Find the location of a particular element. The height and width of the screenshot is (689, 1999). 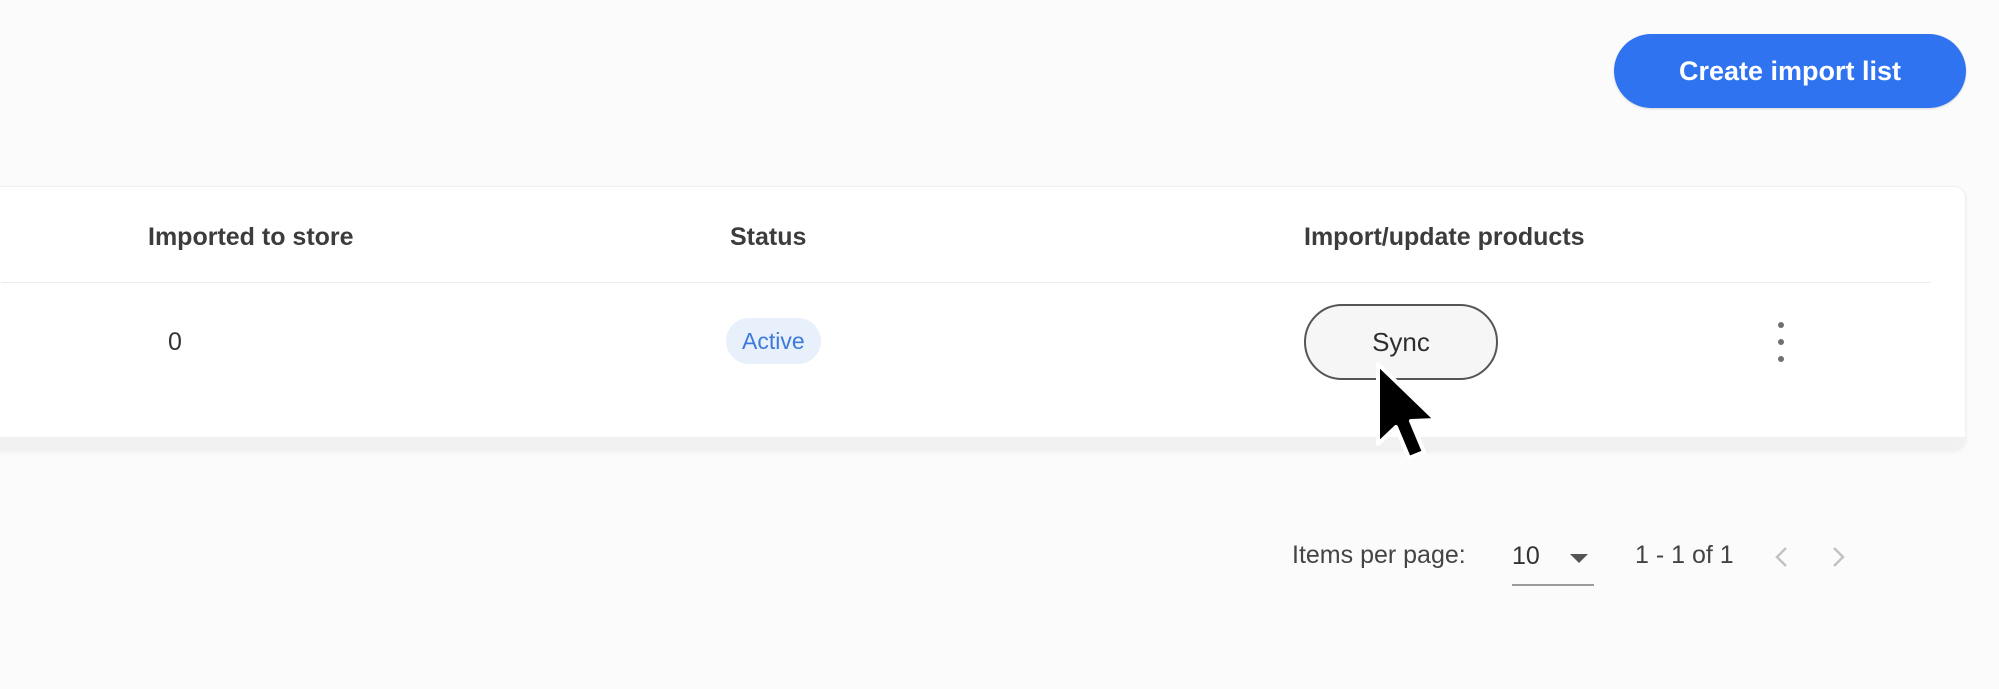

column-header-import-update-products: Import/update products is located at coordinates (1444, 237).